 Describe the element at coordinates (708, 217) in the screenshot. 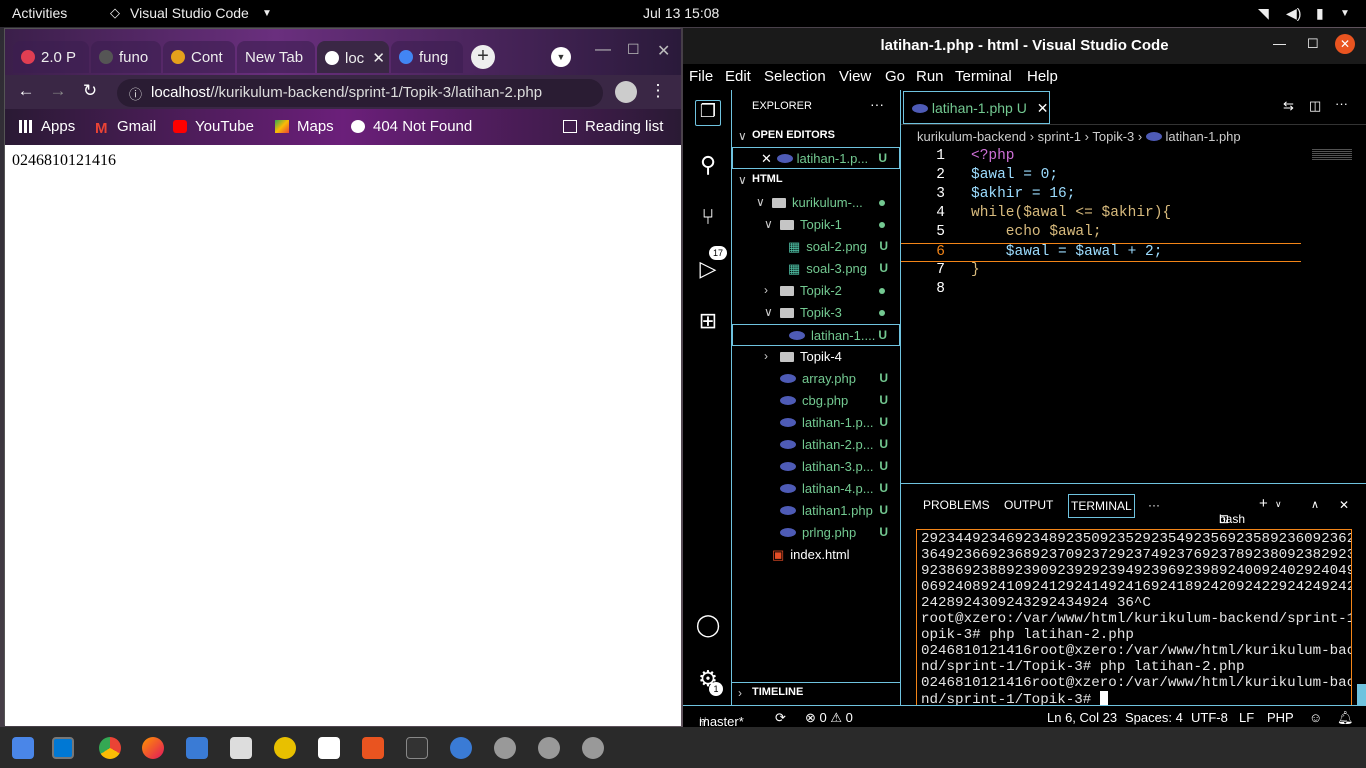

I see `source-control-icon: ⑂` at that location.